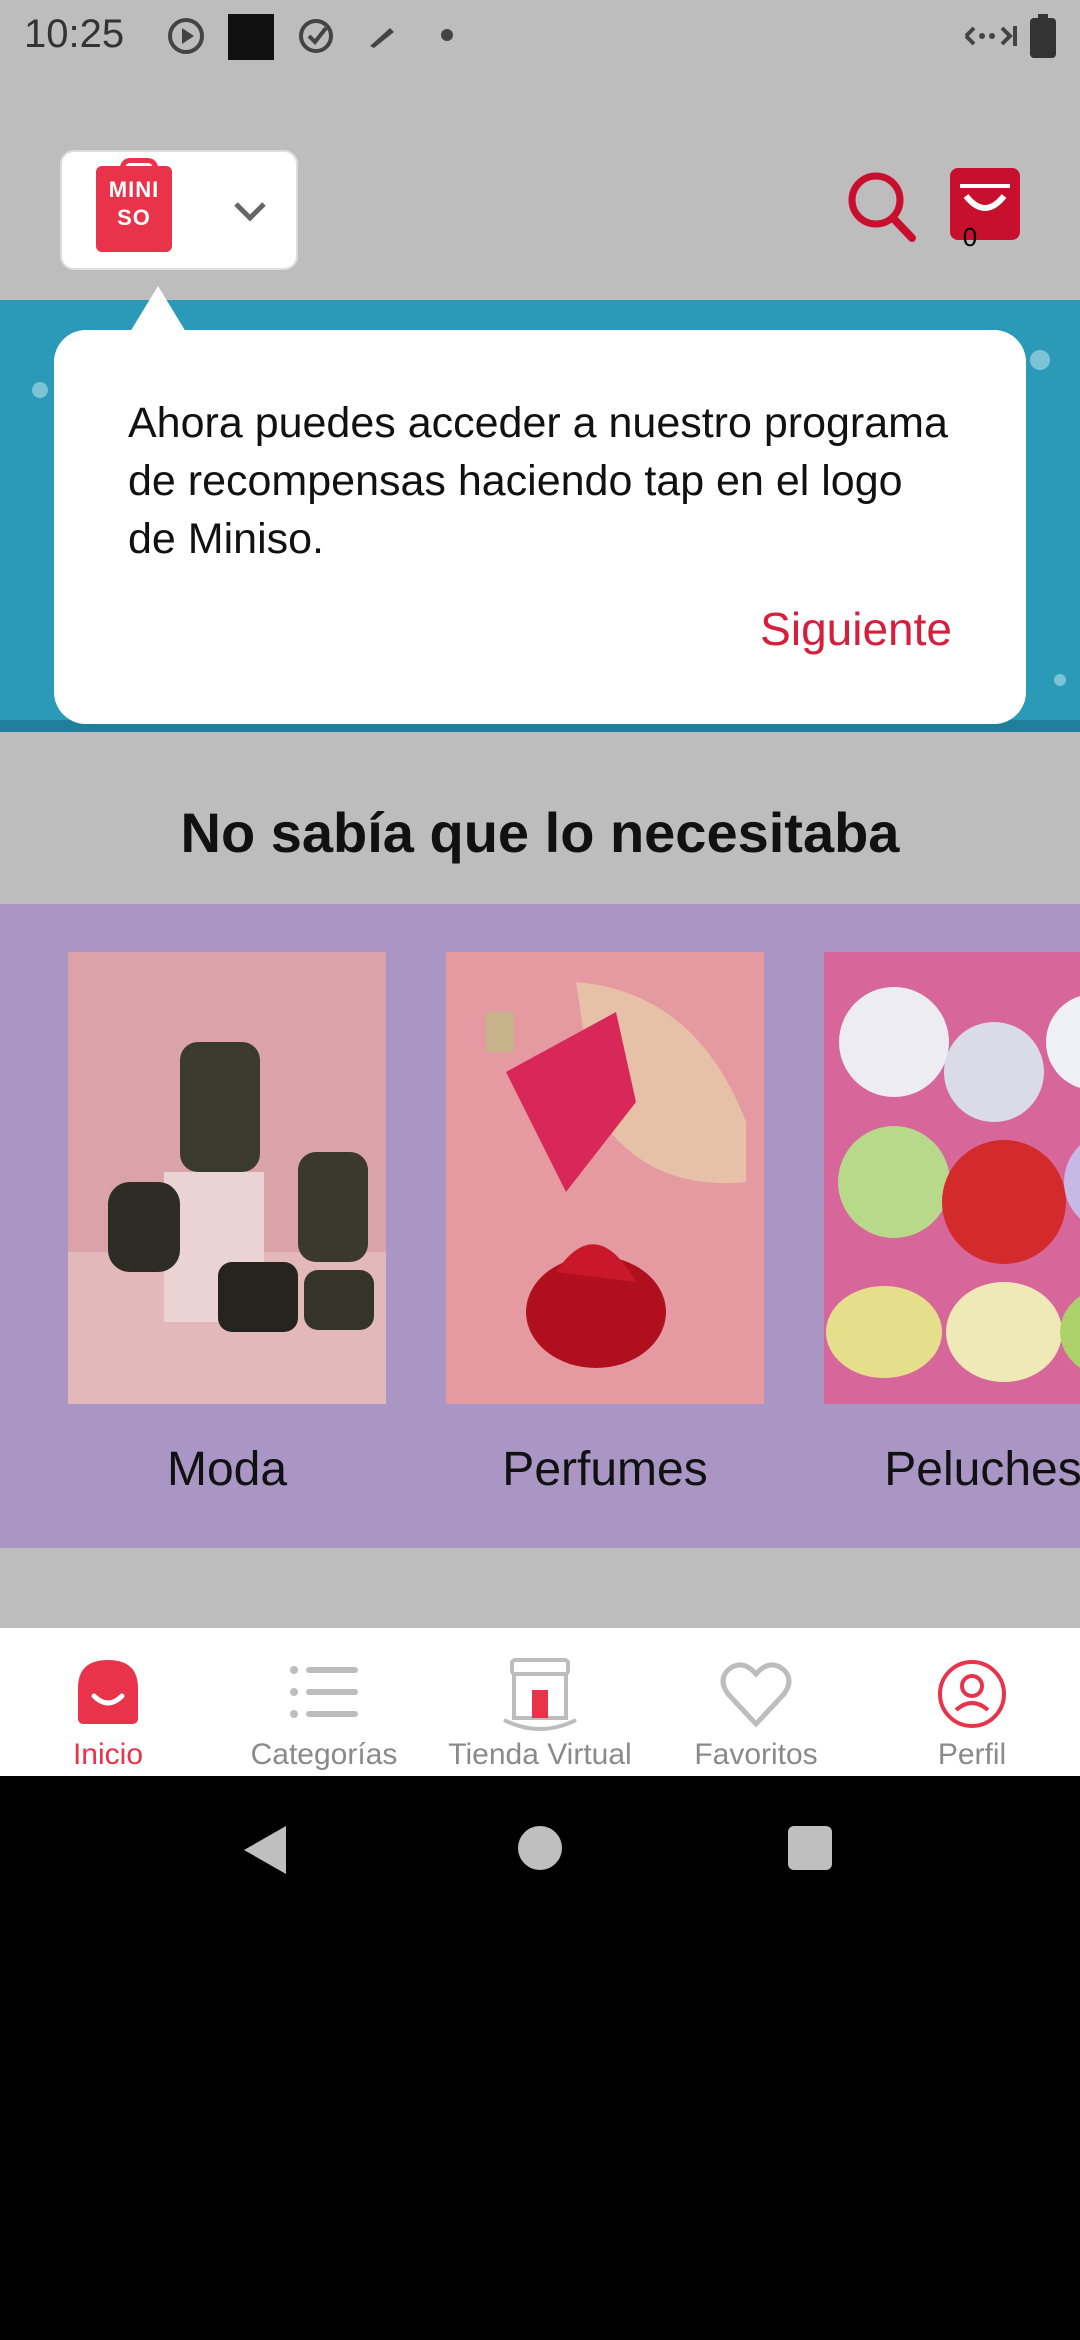 The height and width of the screenshot is (2340, 1080). Describe the element at coordinates (134, 189) in the screenshot. I see `logo-text-line1: MINI` at that location.